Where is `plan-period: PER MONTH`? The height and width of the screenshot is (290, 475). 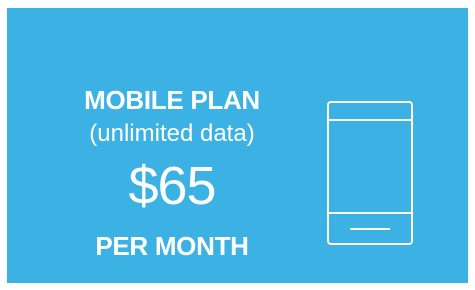
plan-period: PER MONTH is located at coordinates (172, 246).